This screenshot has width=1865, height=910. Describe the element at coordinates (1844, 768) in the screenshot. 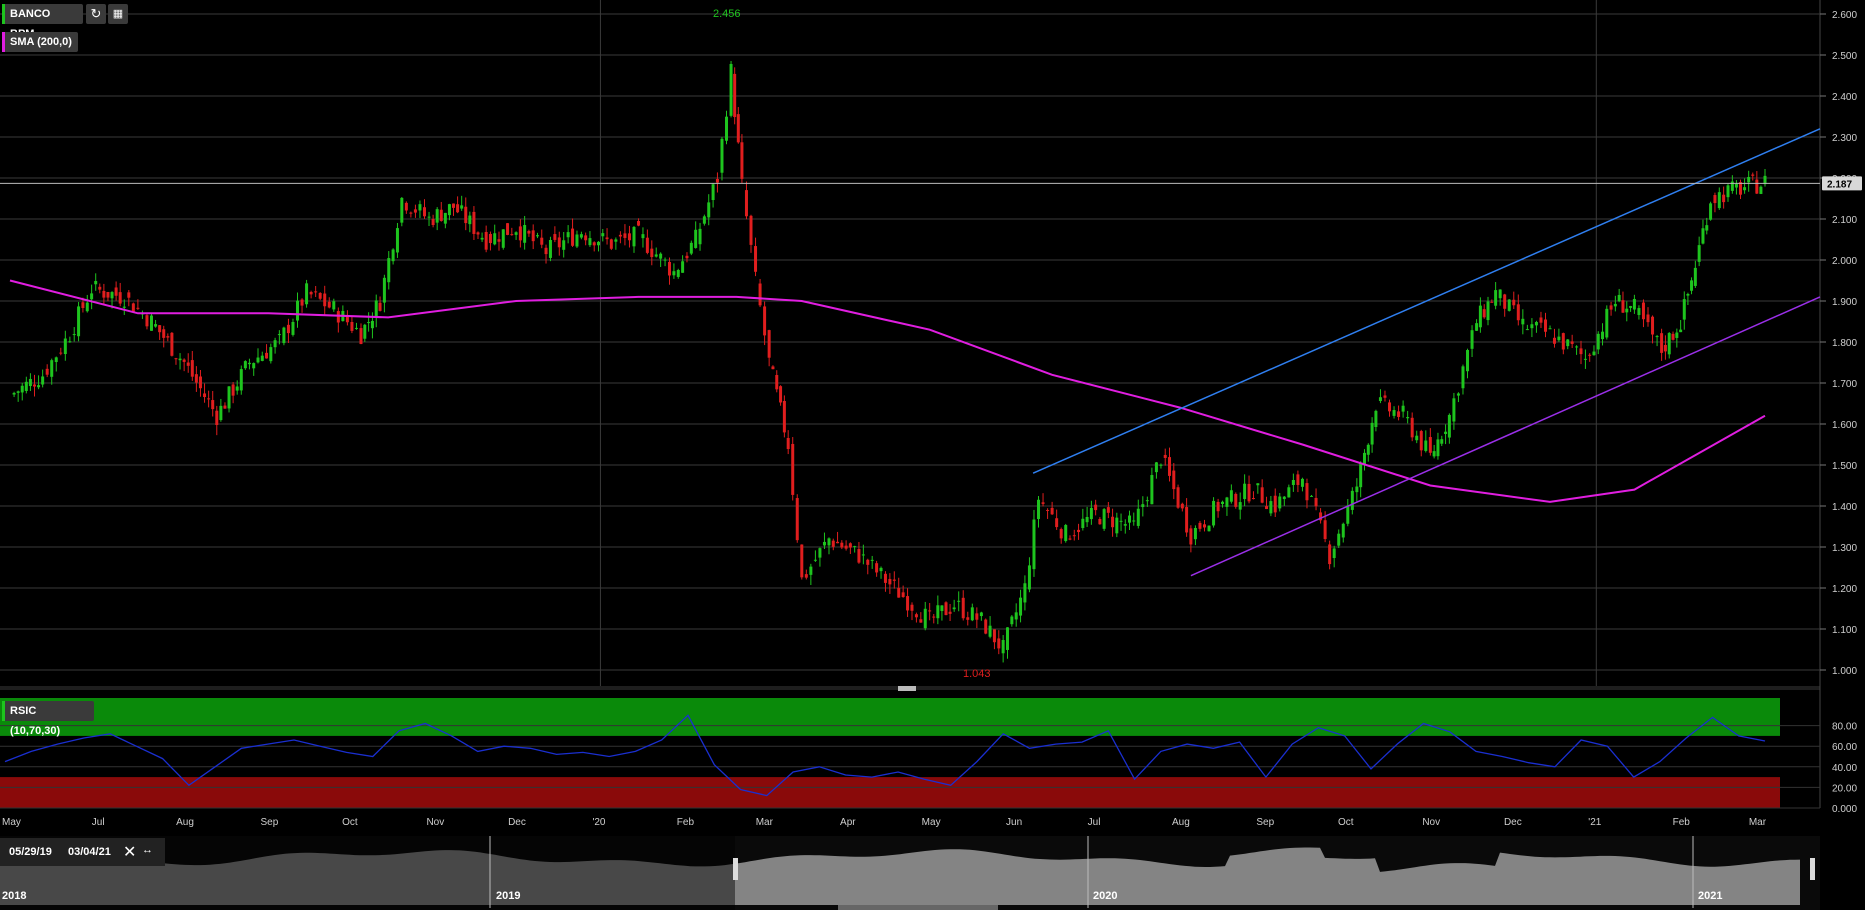

I see `rsi-tick-label: 40.00` at that location.